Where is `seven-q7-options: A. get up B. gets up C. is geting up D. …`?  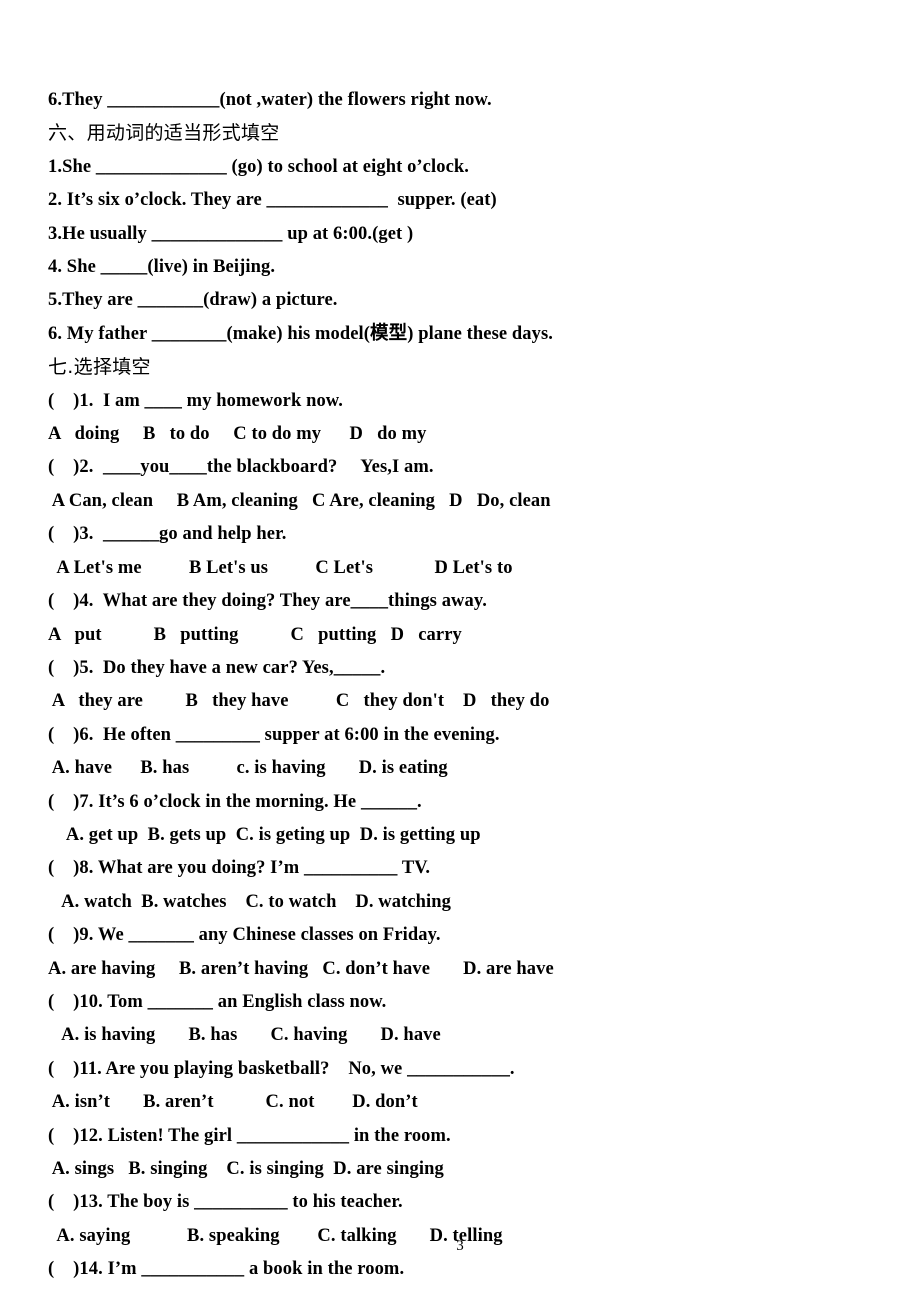
seven-q7-options: A. get up B. gets up C. is geting up D. … is located at coordinates (264, 834).